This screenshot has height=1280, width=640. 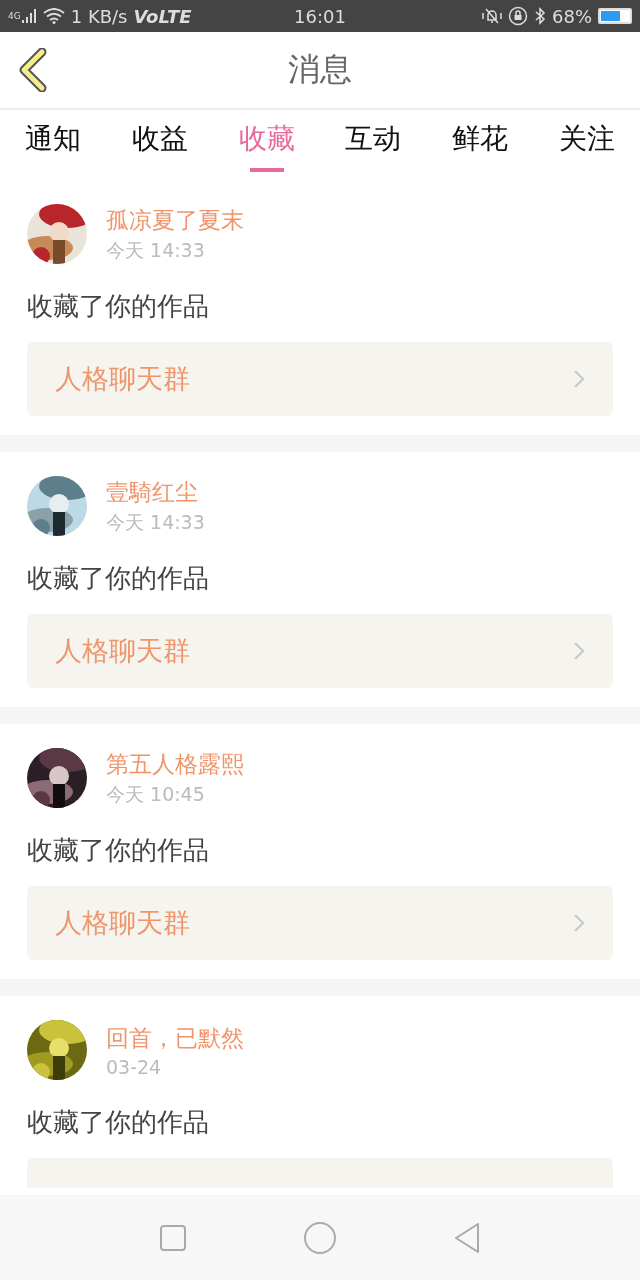 I want to click on tab: 互动, so click(x=373, y=141).